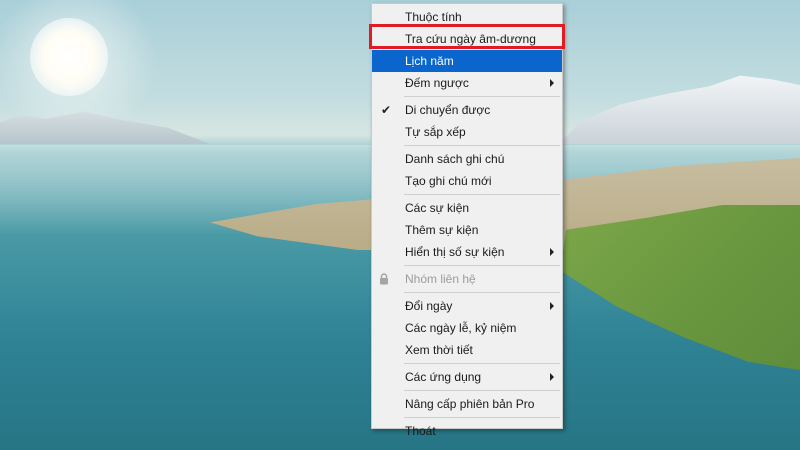 The image size is (800, 450). I want to click on menu-item-label: Tạo ghi chú mới, so click(448, 181).